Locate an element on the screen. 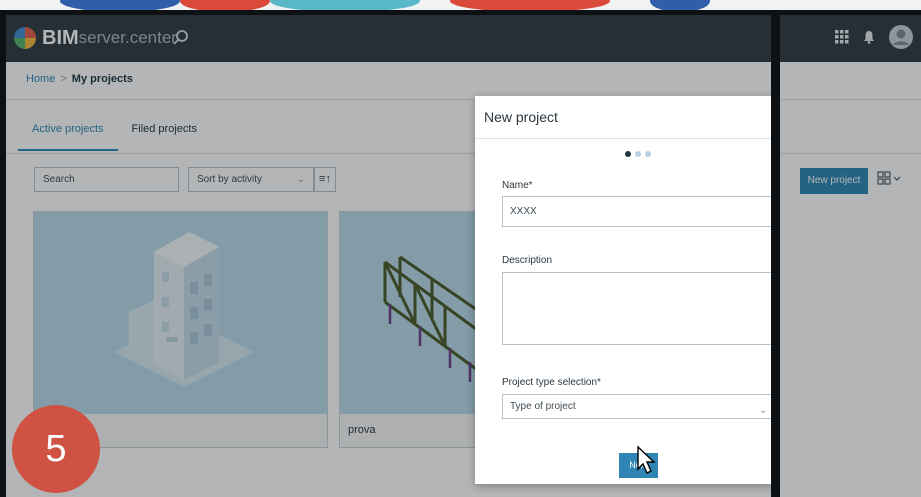 This screenshot has width=921, height=497. description-label: Description is located at coordinates (527, 260).